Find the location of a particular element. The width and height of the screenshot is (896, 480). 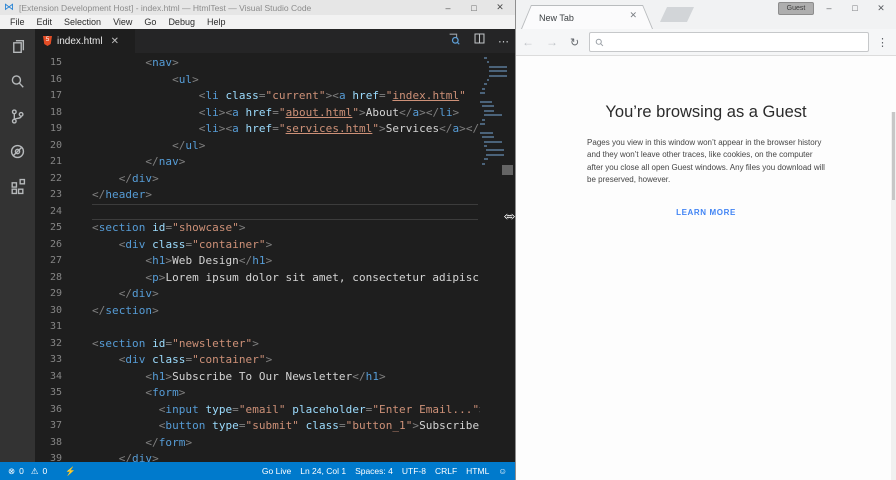

code-line: <nav> is located at coordinates (286, 63).